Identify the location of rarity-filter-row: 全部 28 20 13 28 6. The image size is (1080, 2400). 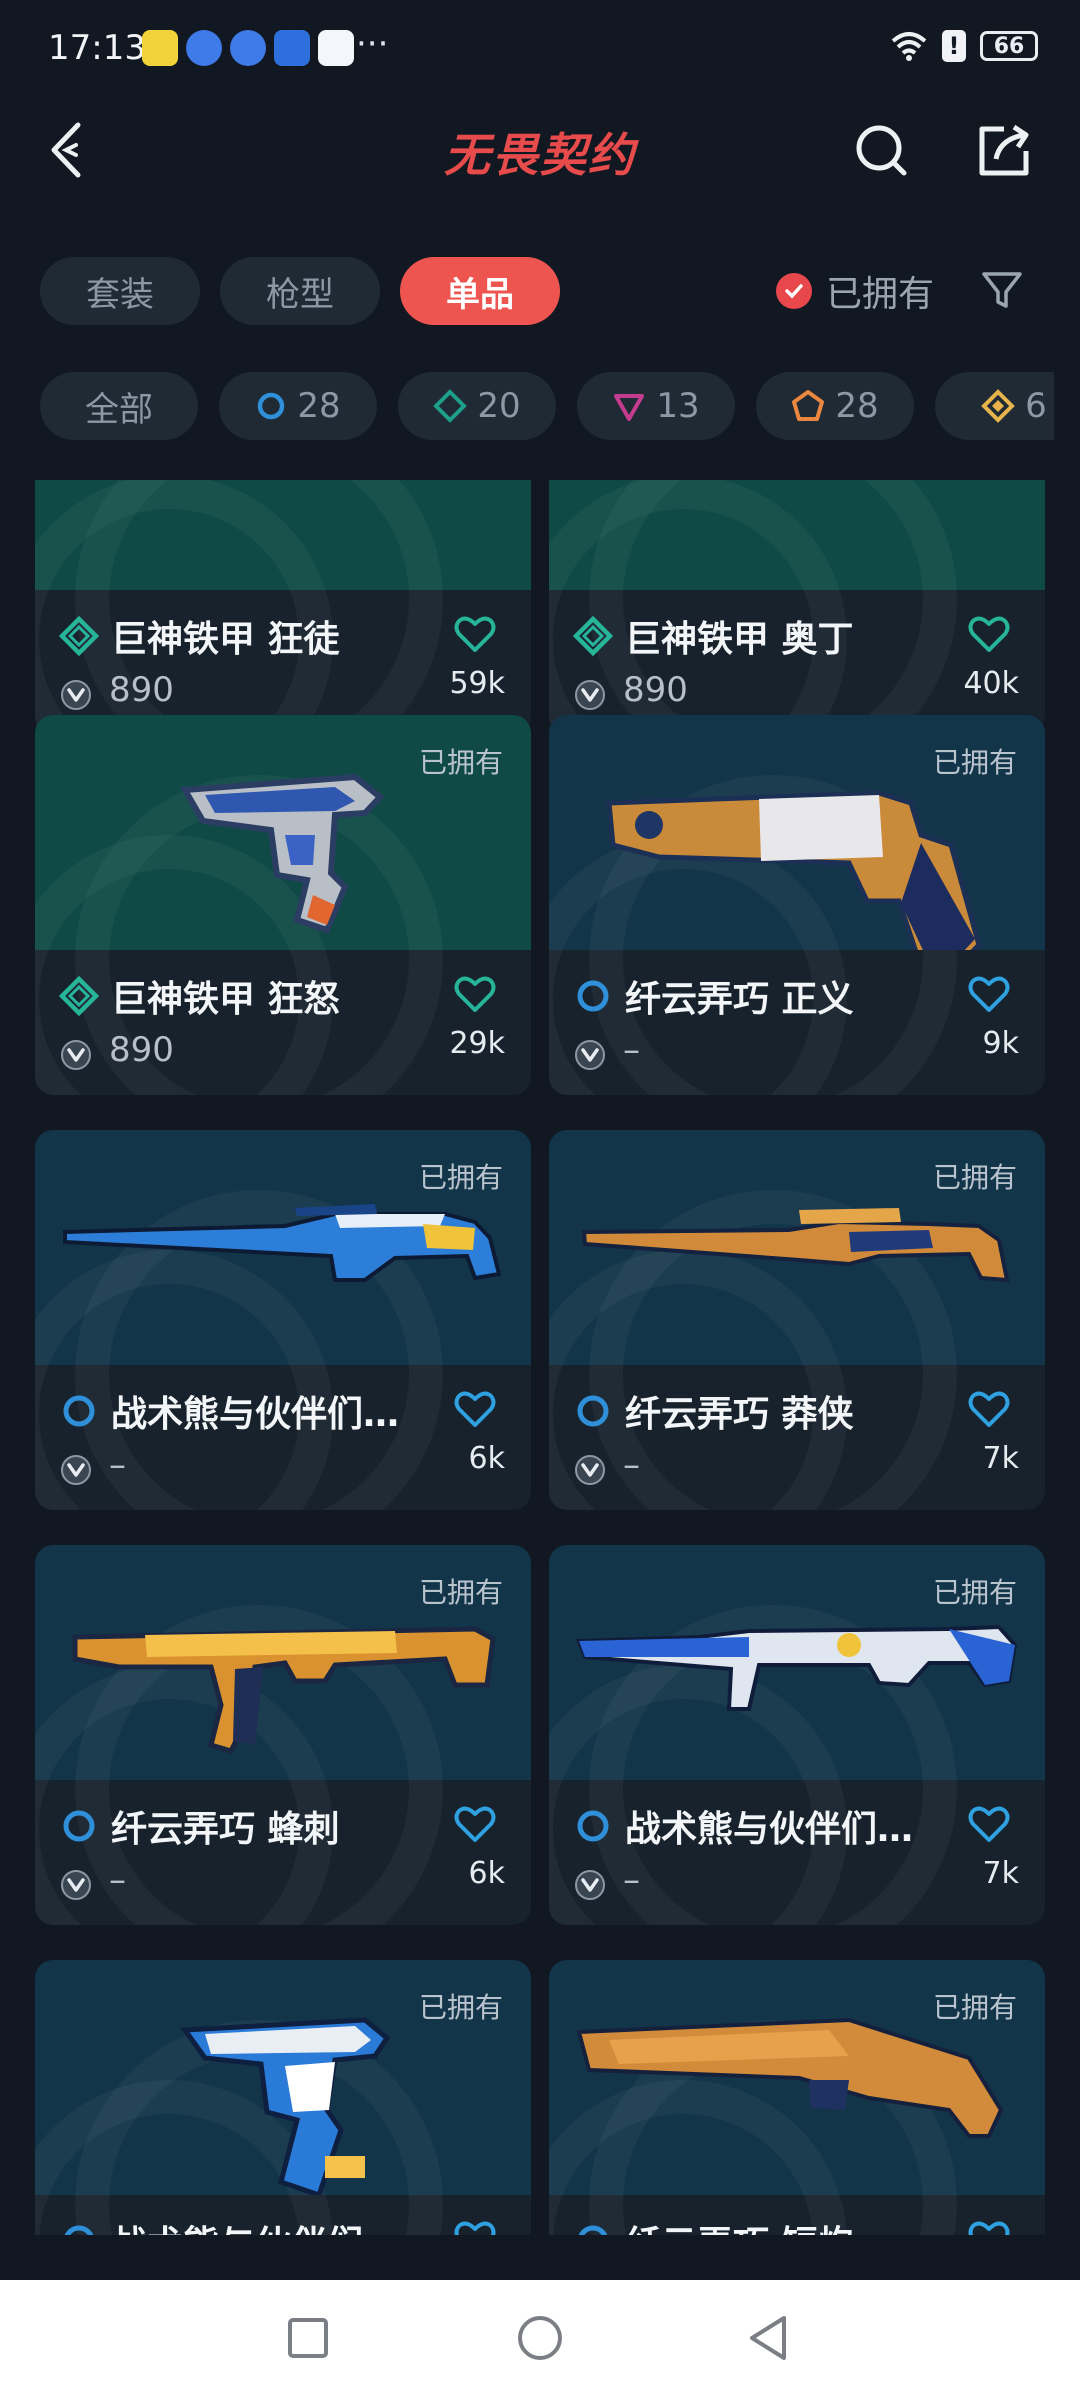
(547, 406).